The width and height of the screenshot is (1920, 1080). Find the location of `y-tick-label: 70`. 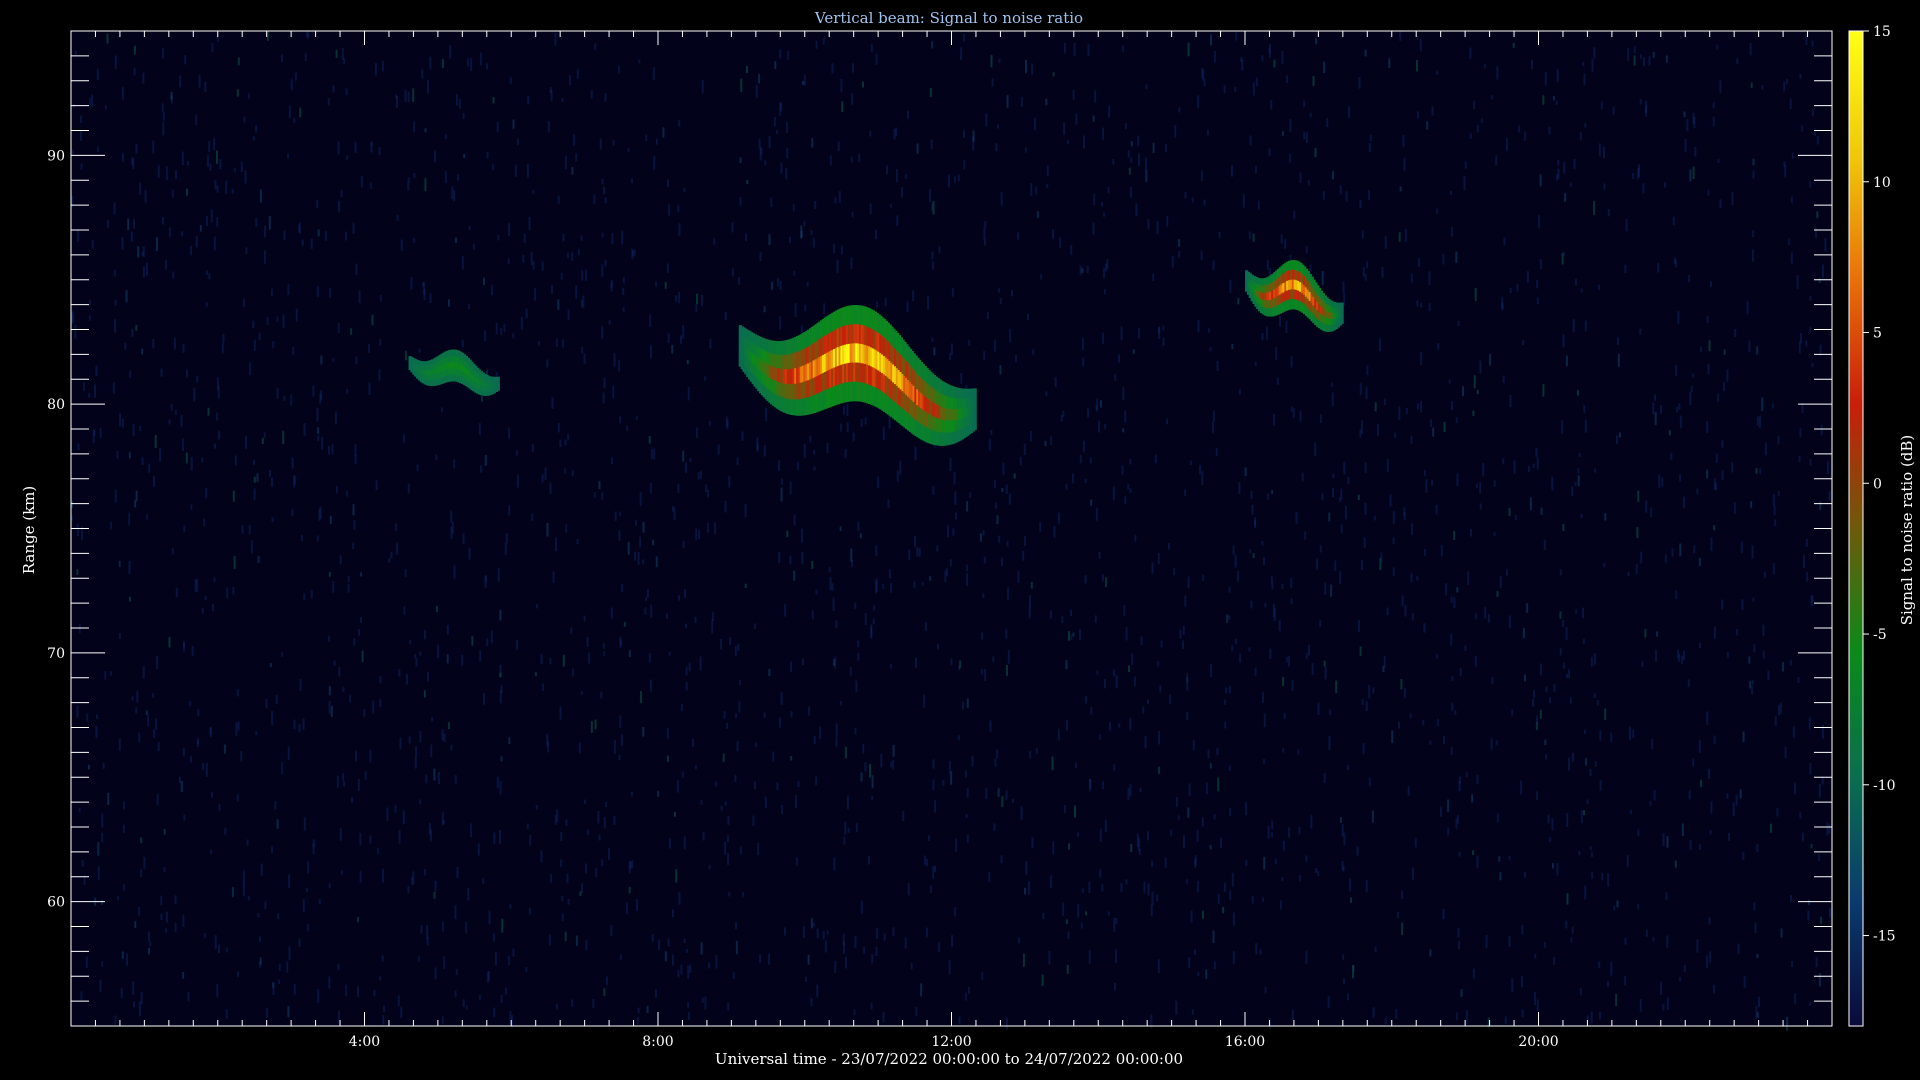

y-tick-label: 70 is located at coordinates (56, 654).